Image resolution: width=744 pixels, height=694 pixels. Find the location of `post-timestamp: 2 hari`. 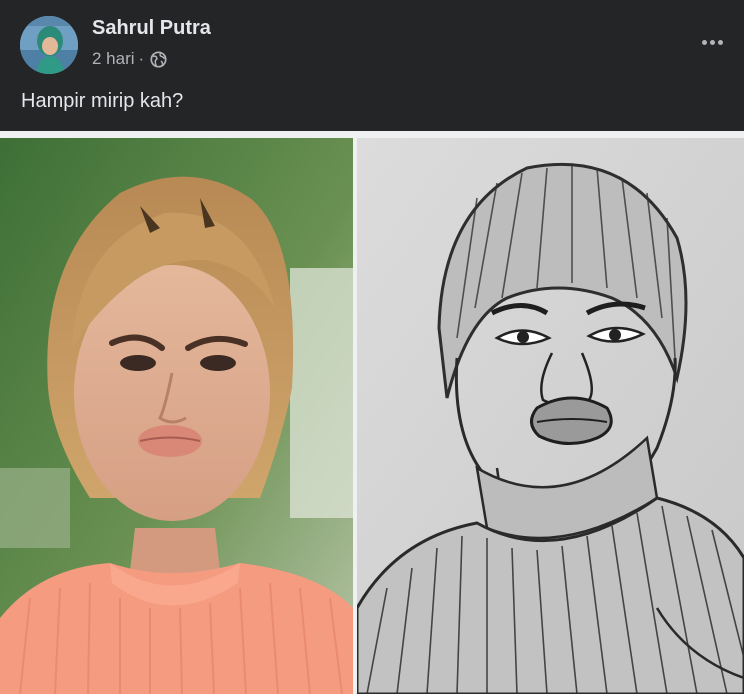

post-timestamp: 2 hari is located at coordinates (113, 59).